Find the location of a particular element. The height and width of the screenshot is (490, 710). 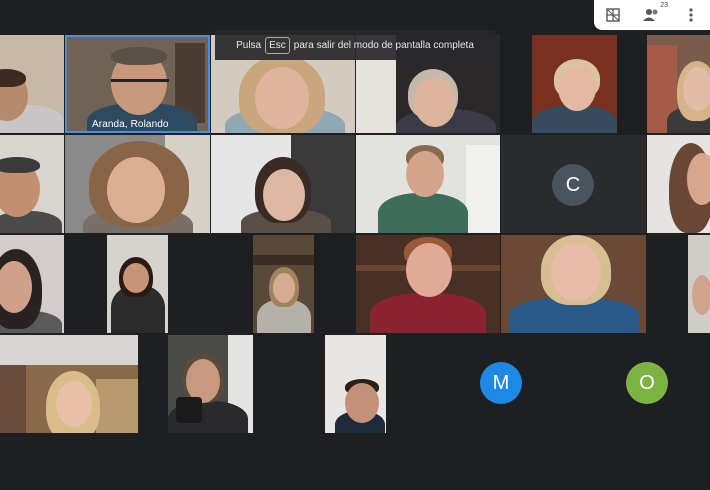

participant-avatar: C is located at coordinates (573, 185).